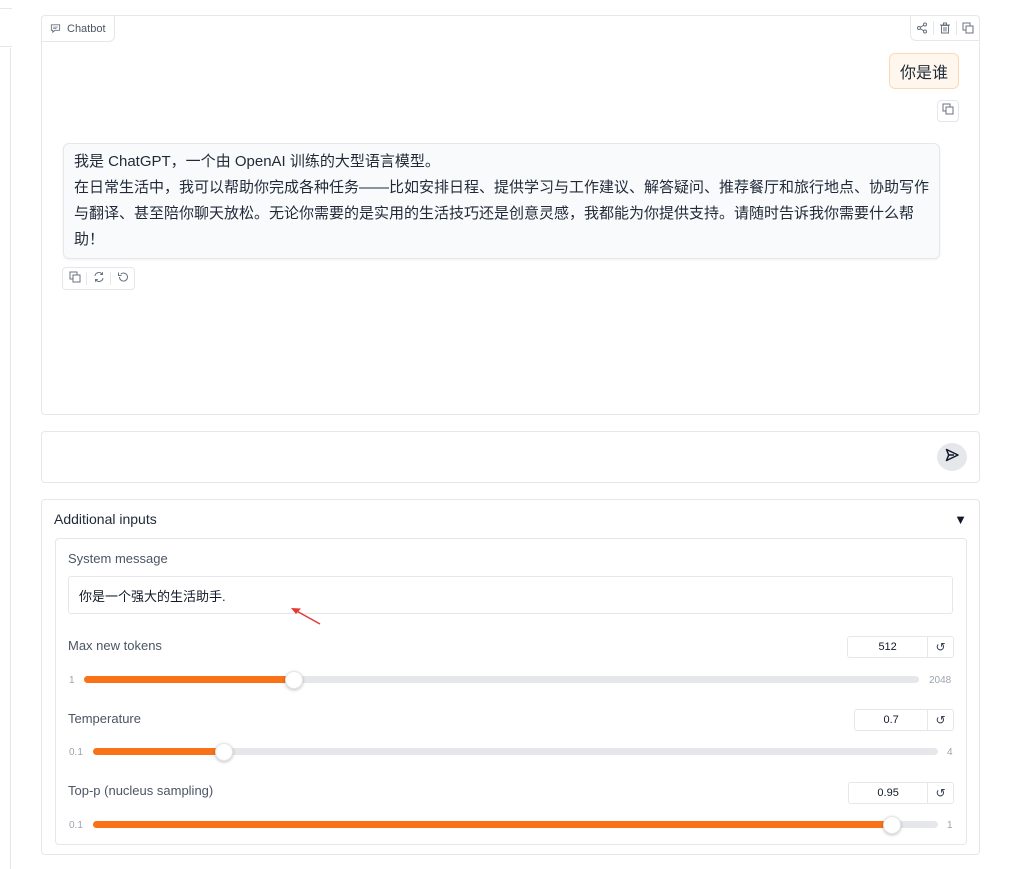  I want to click on temperature-max: 4, so click(950, 752).